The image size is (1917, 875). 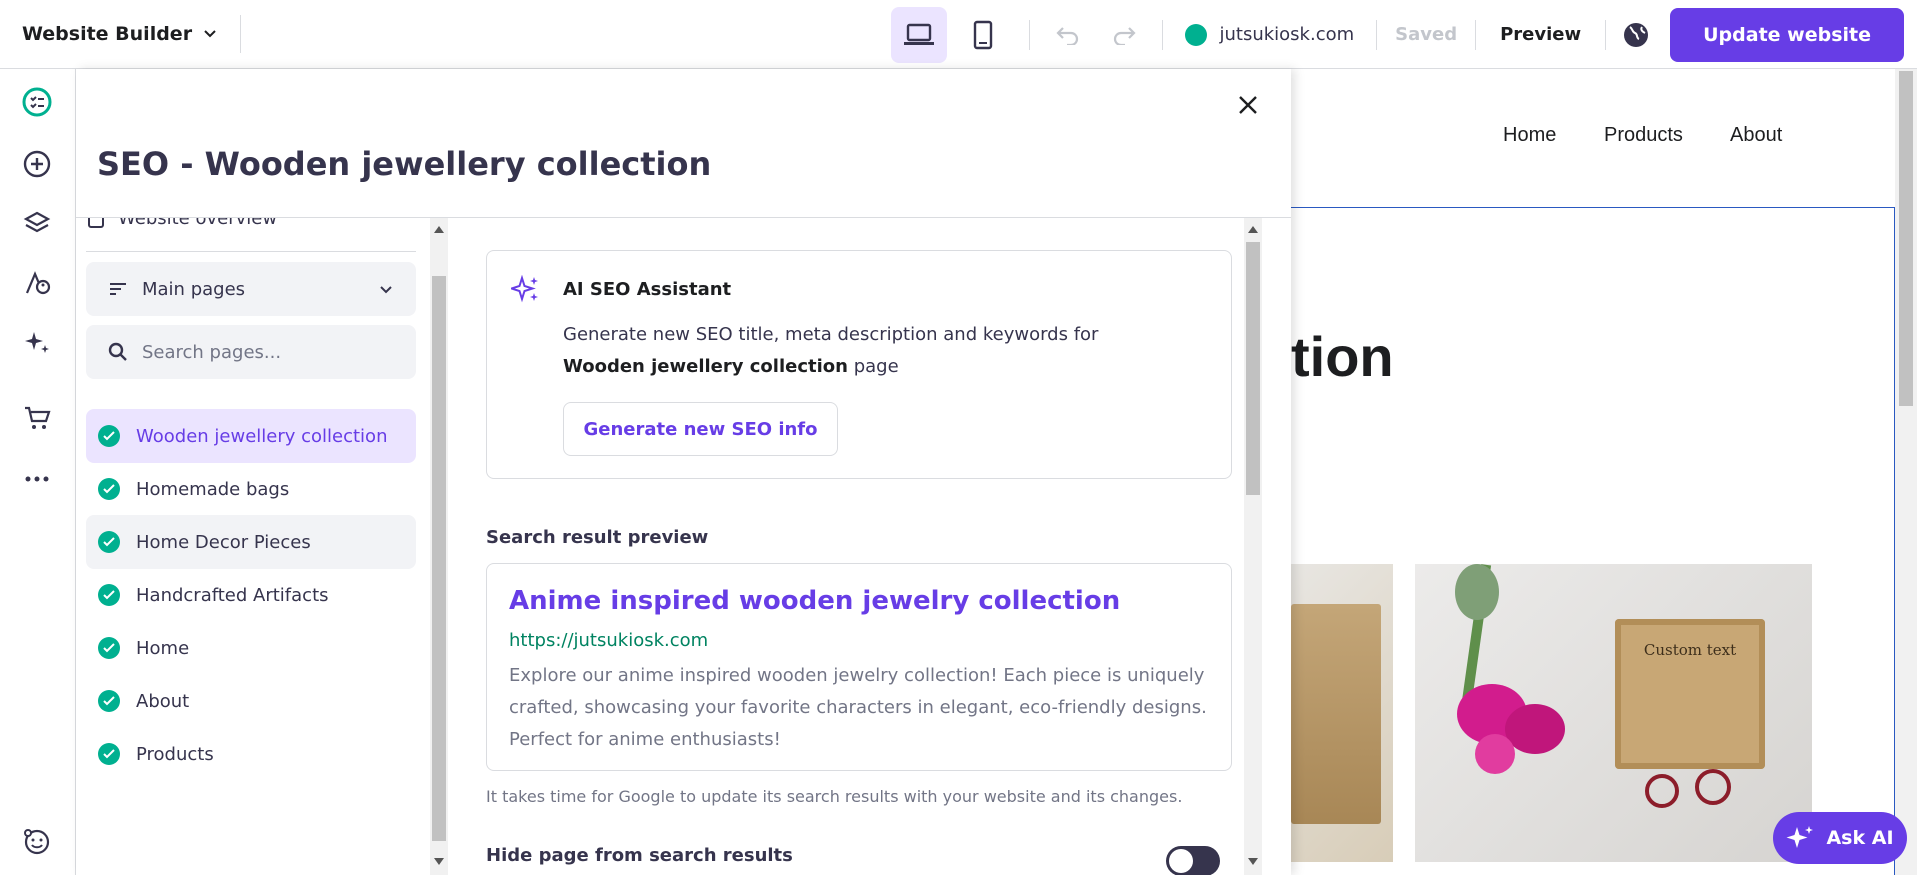 What do you see at coordinates (1269, 34) in the screenshot?
I see `domain-status: jutsukiosk.com` at bounding box center [1269, 34].